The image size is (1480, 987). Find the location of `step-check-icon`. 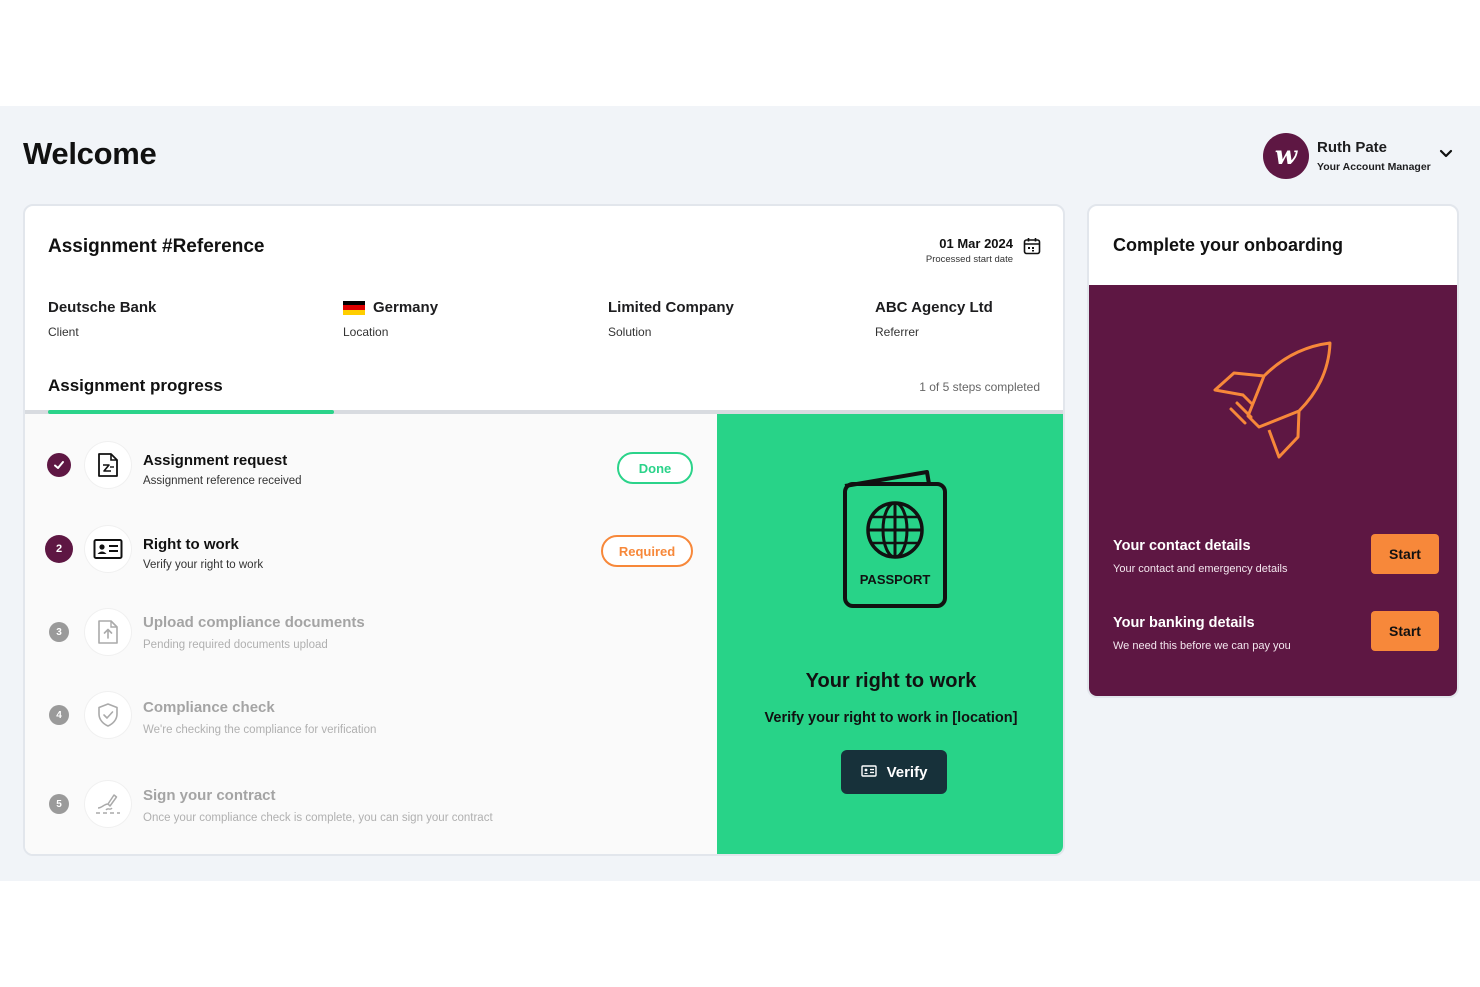

step-check-icon is located at coordinates (59, 465).